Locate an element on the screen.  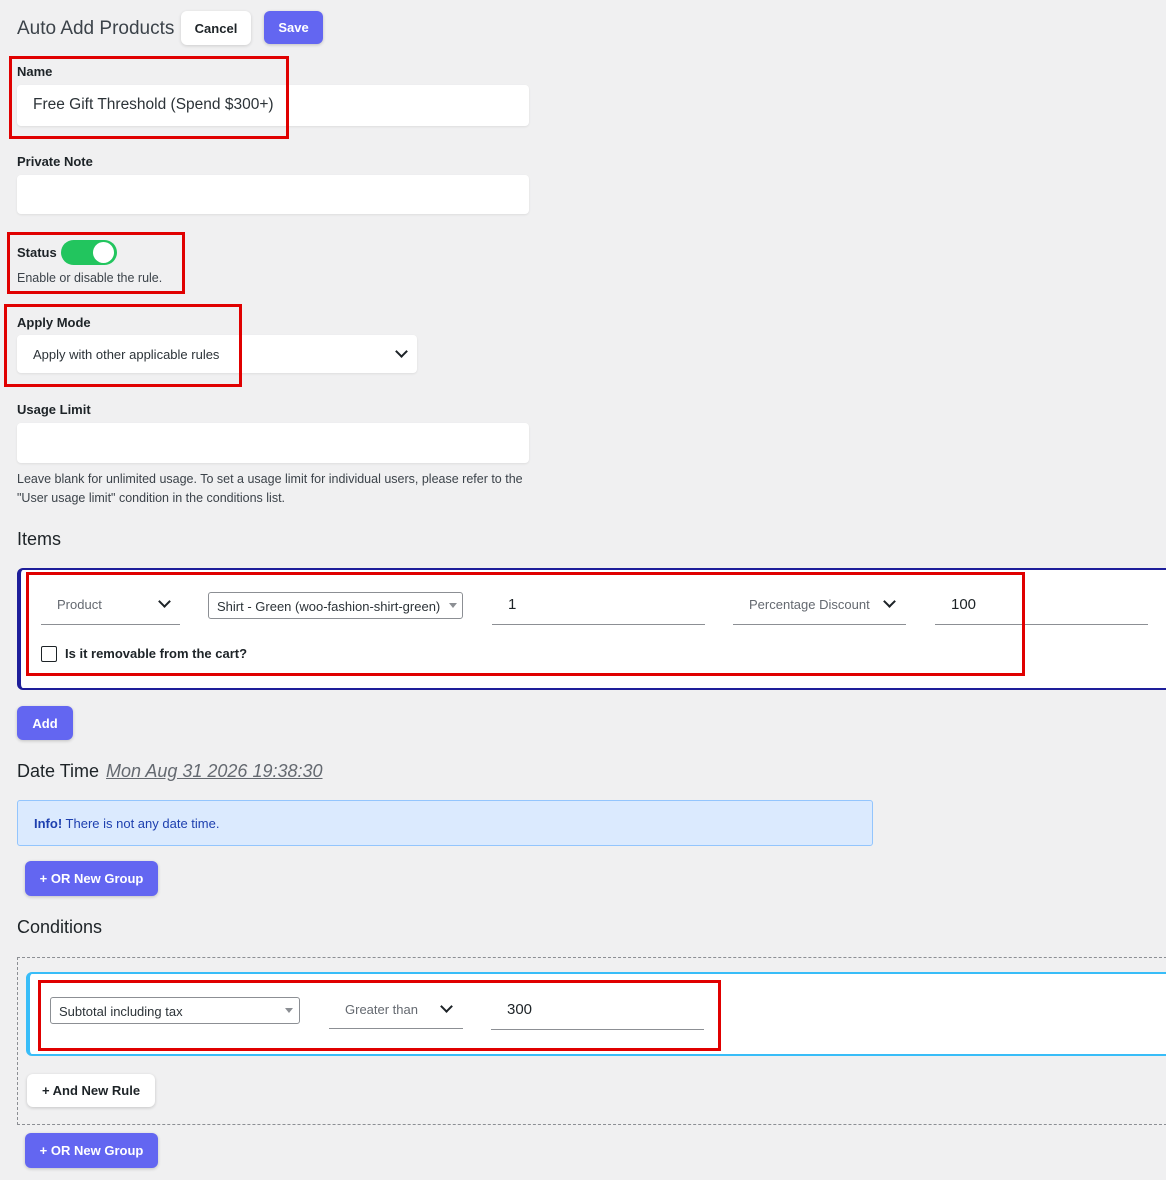
private-note-label: Private Note is located at coordinates (55, 161).